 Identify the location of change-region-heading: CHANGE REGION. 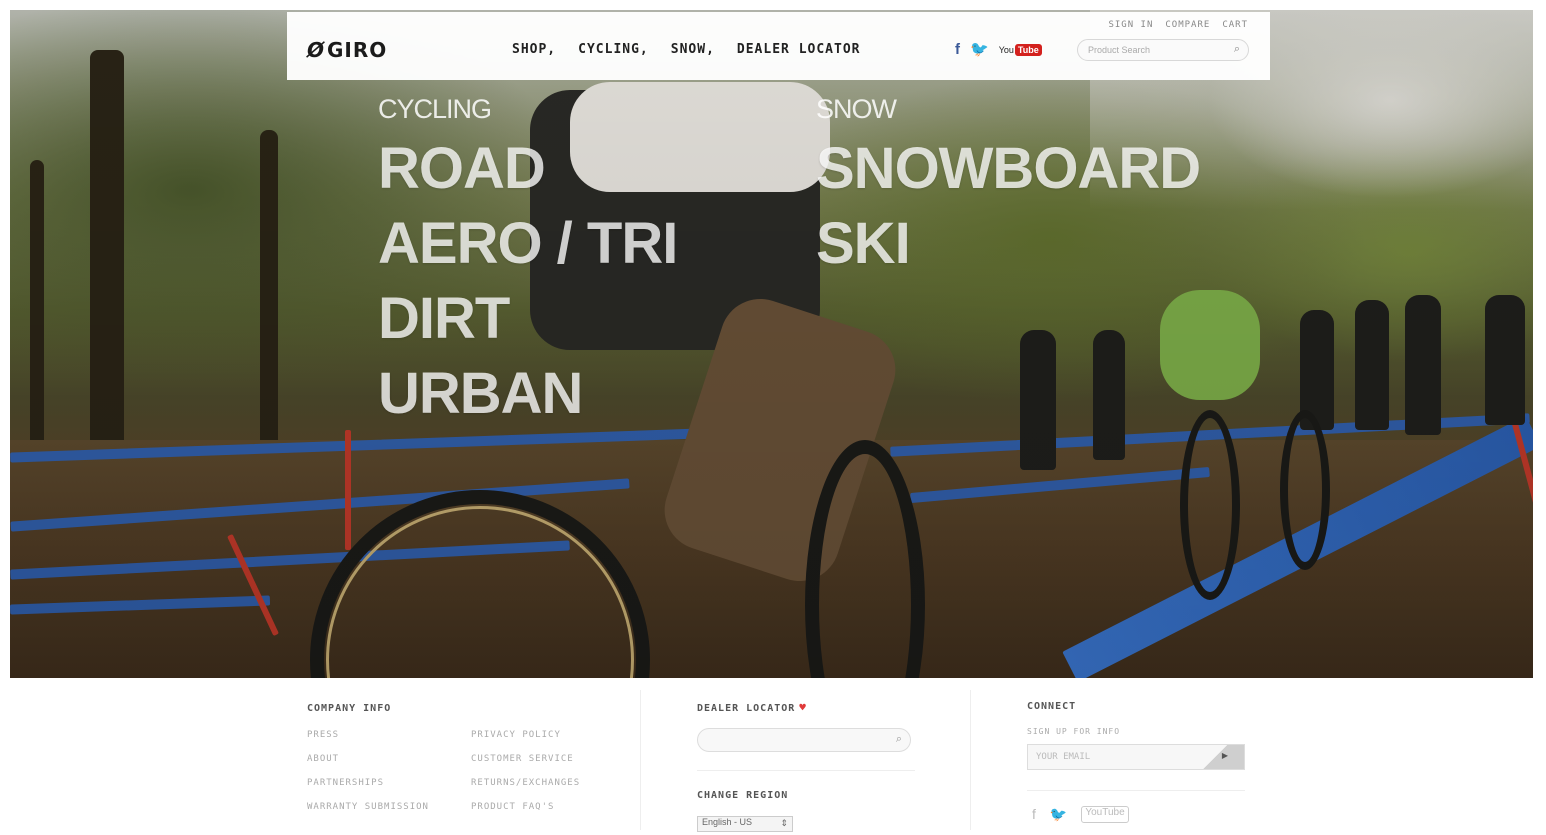
(743, 795).